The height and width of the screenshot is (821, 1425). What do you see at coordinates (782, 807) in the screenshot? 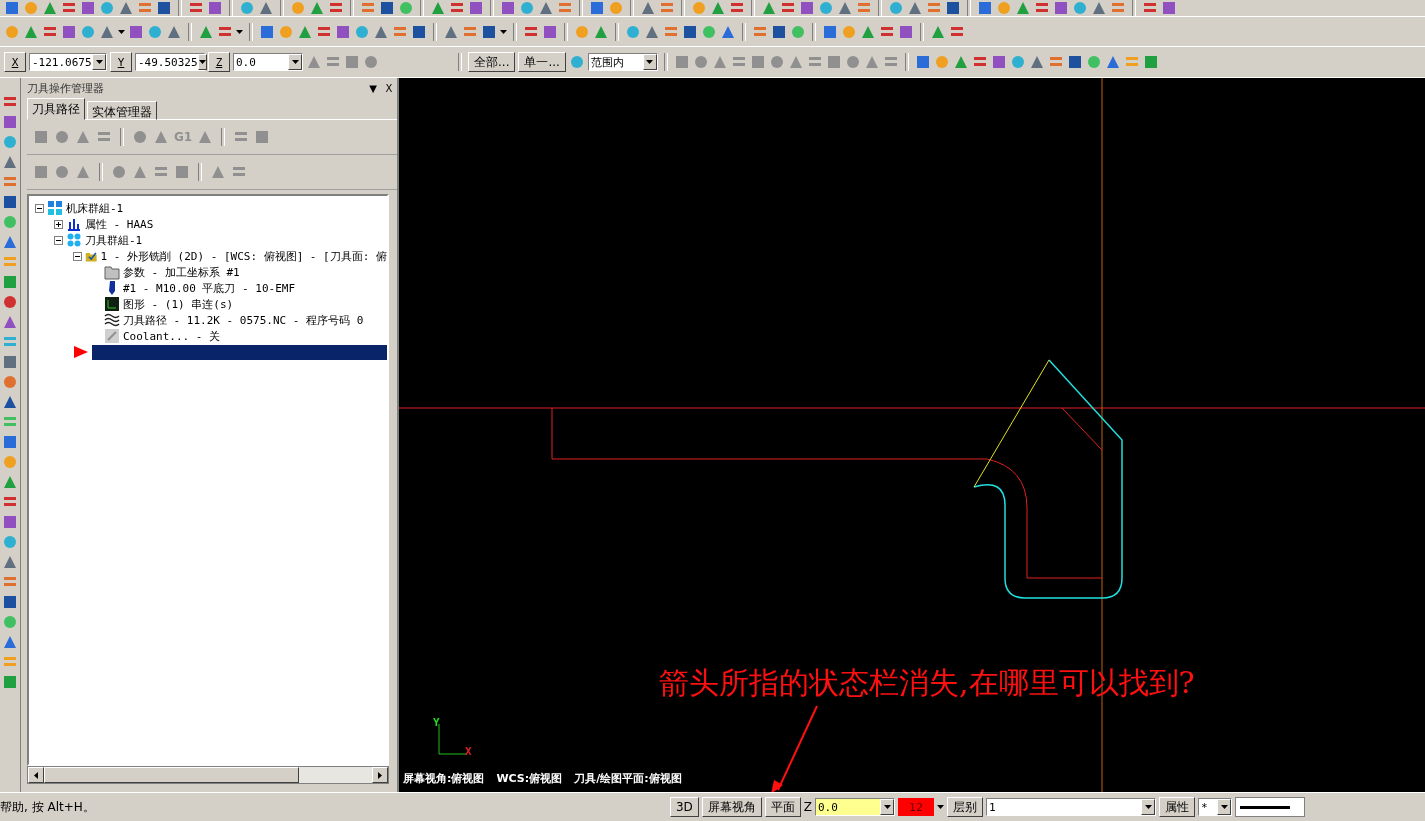
I see `status-button: 平面` at bounding box center [782, 807].